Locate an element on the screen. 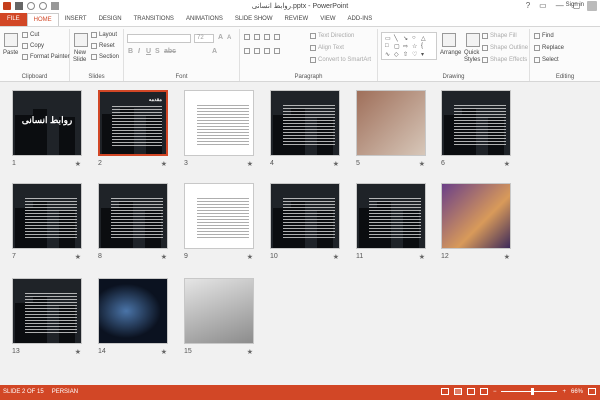 The width and height of the screenshot is (600, 400). tab-review: REVIEW is located at coordinates (297, 19).